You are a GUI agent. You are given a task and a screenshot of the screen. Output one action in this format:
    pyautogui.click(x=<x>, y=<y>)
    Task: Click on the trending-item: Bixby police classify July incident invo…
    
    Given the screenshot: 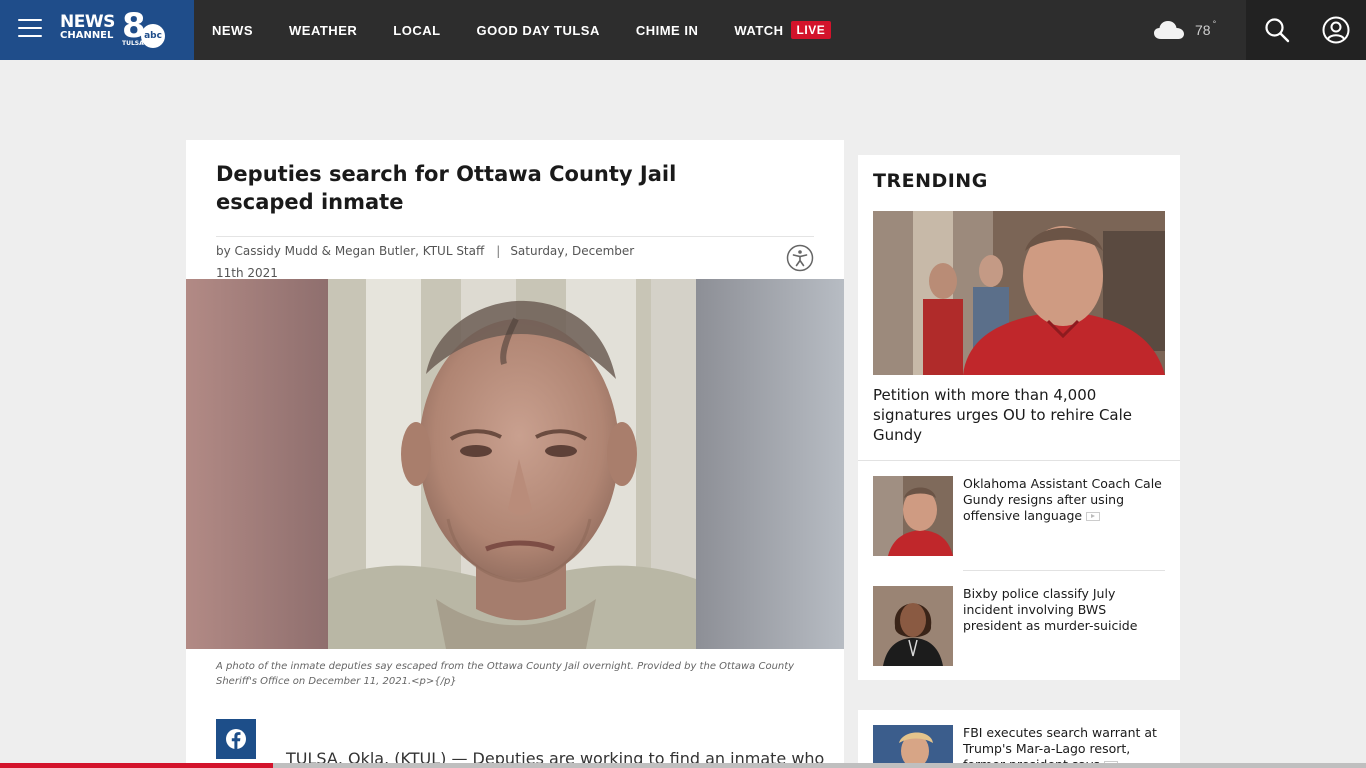 What is the action you would take?
    pyautogui.click(x=1019, y=626)
    